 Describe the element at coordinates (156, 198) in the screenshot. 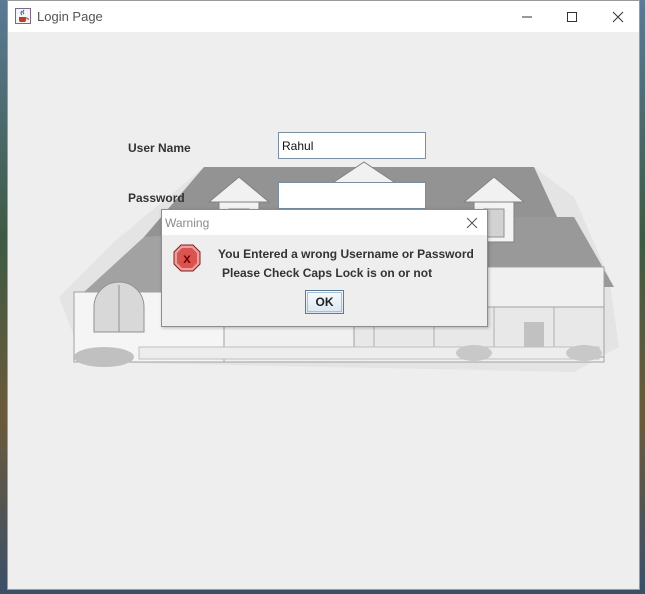

I see `password-label: Password` at that location.